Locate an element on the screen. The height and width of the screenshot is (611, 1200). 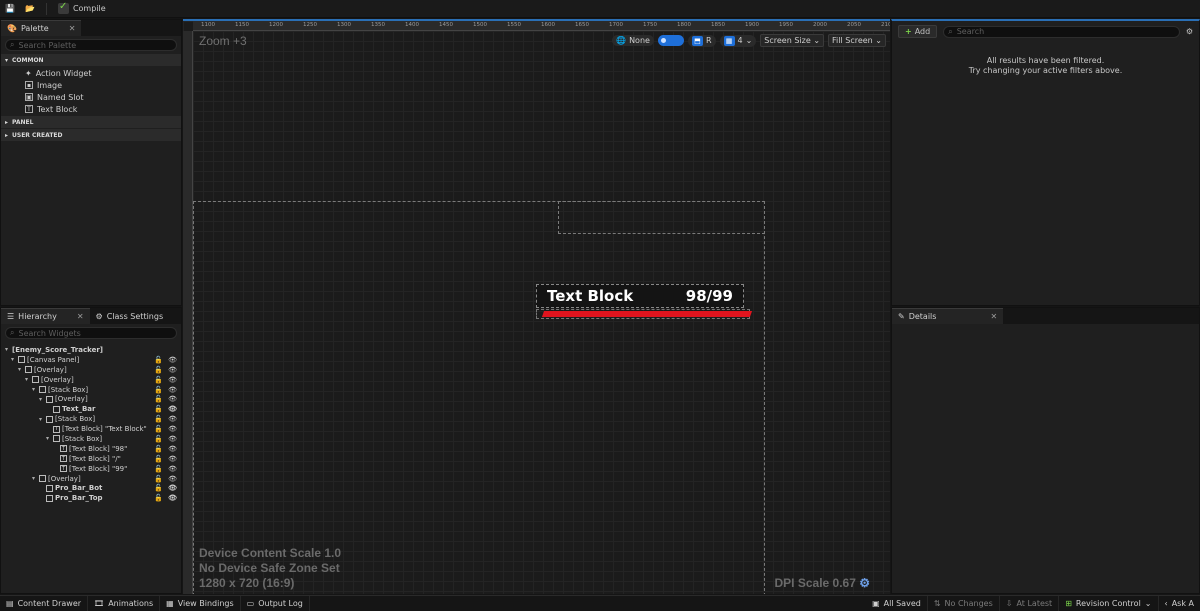
tree-row: T [Text Block] "Text Block" 🔓 👁 is located at coordinates (91, 429).